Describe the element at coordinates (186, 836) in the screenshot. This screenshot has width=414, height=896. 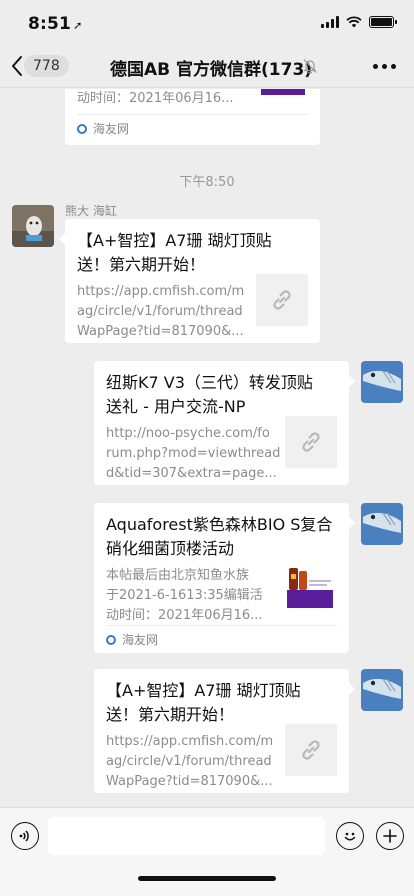
I see `message-input` at that location.